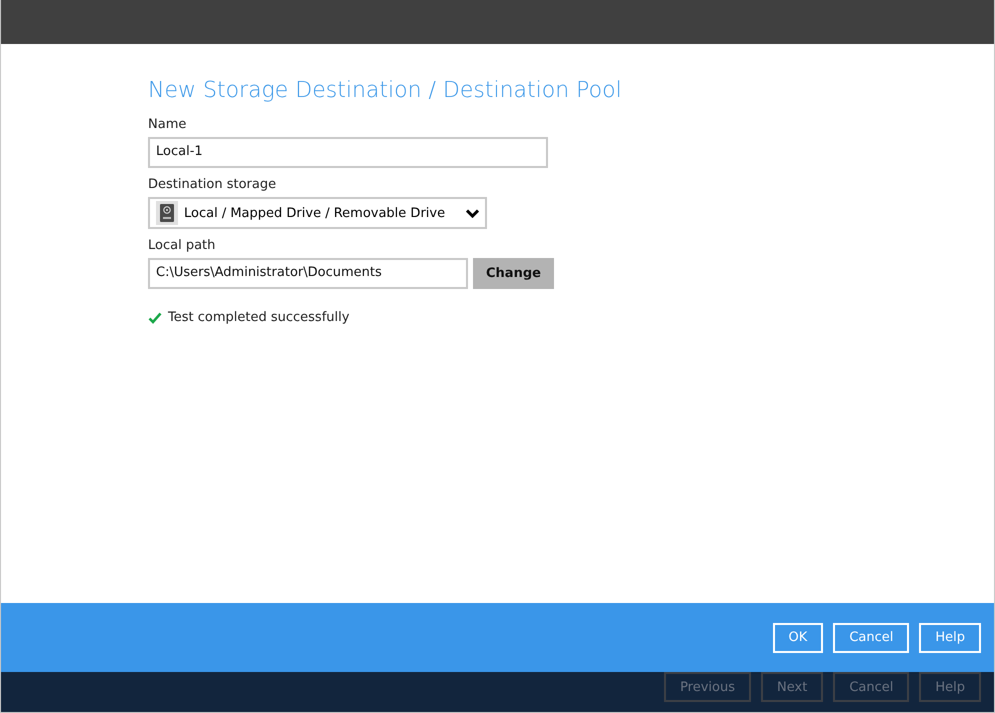 Image resolution: width=995 pixels, height=713 pixels. Describe the element at coordinates (213, 184) in the screenshot. I see `field-label: Destination storage` at that location.